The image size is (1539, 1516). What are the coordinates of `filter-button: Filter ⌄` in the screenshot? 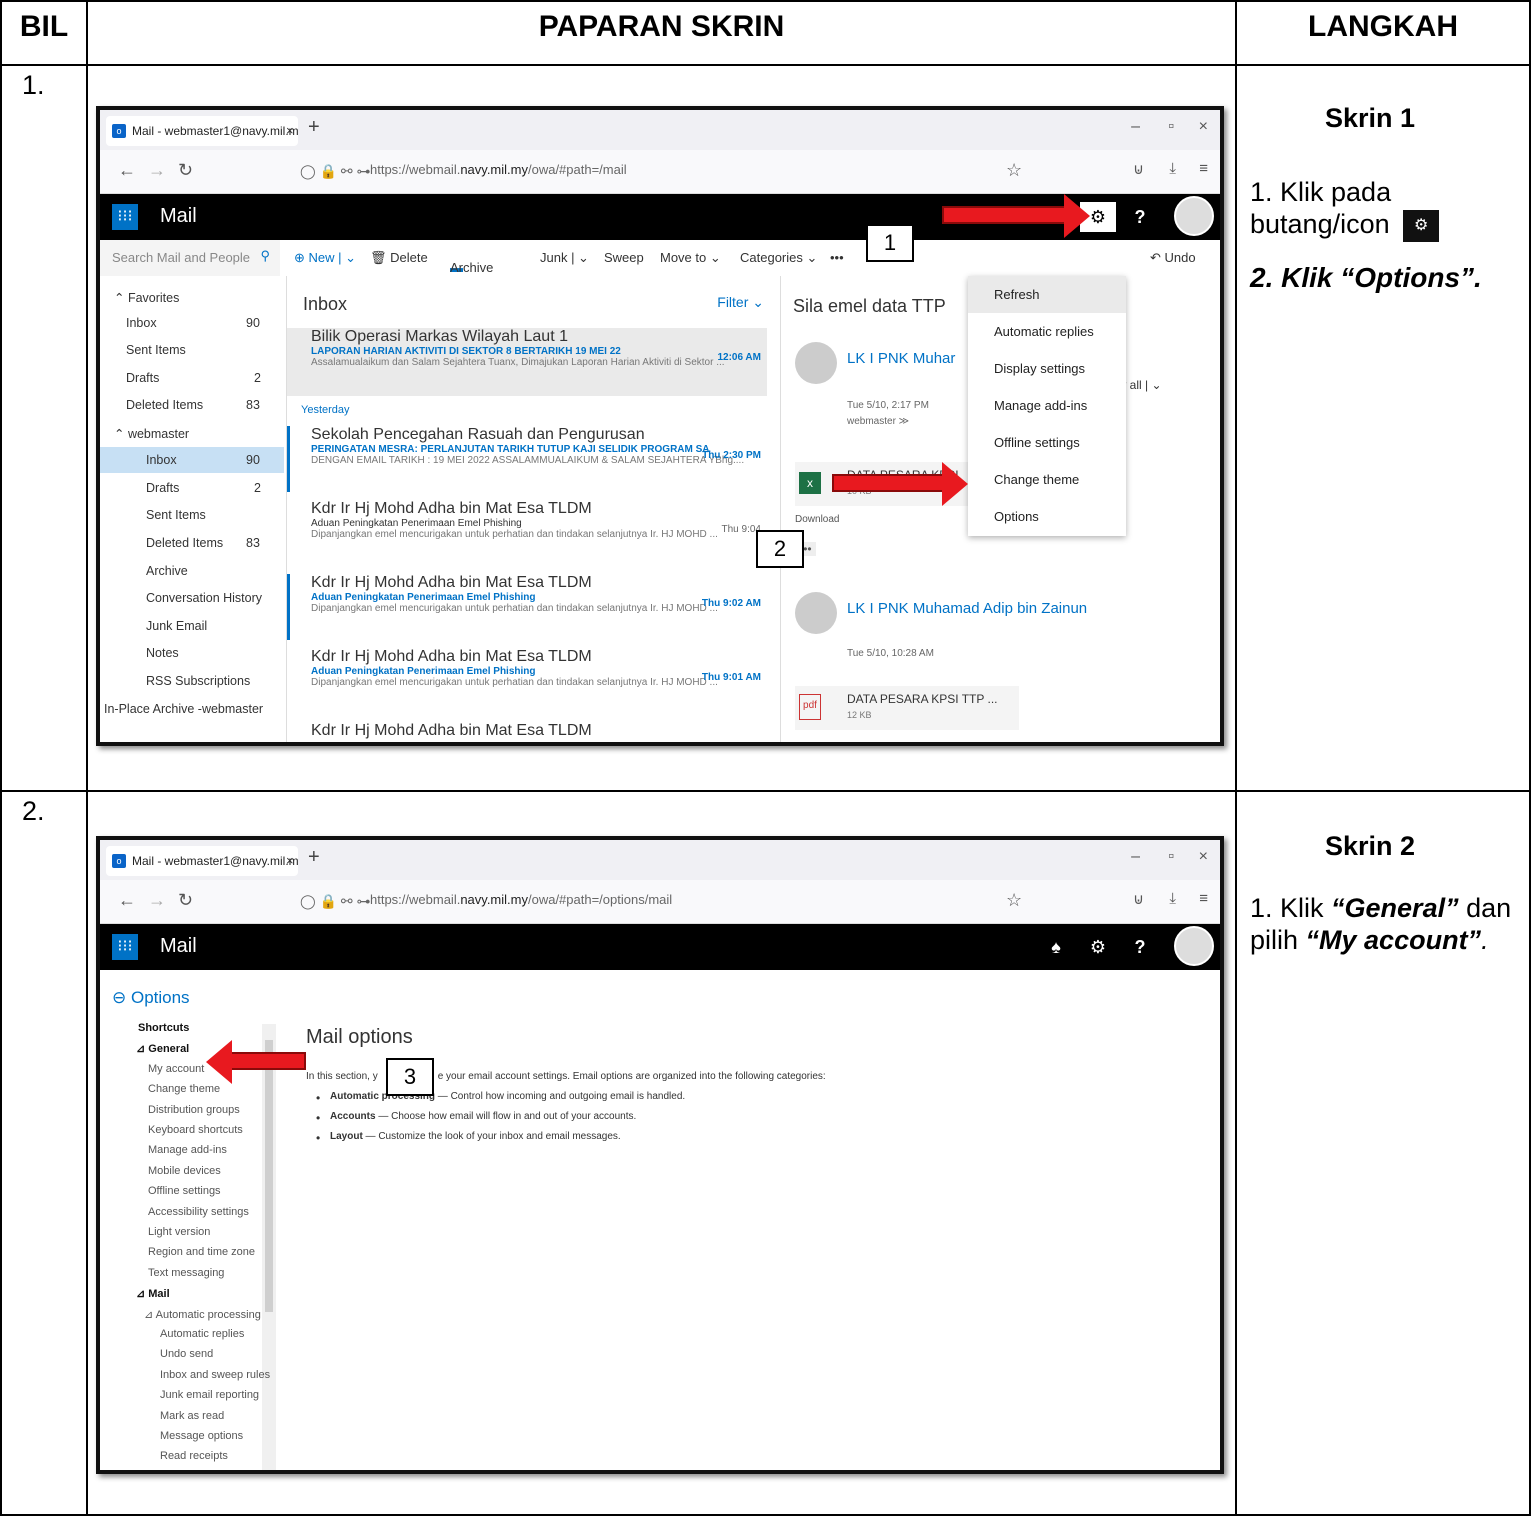 It's located at (740, 302).